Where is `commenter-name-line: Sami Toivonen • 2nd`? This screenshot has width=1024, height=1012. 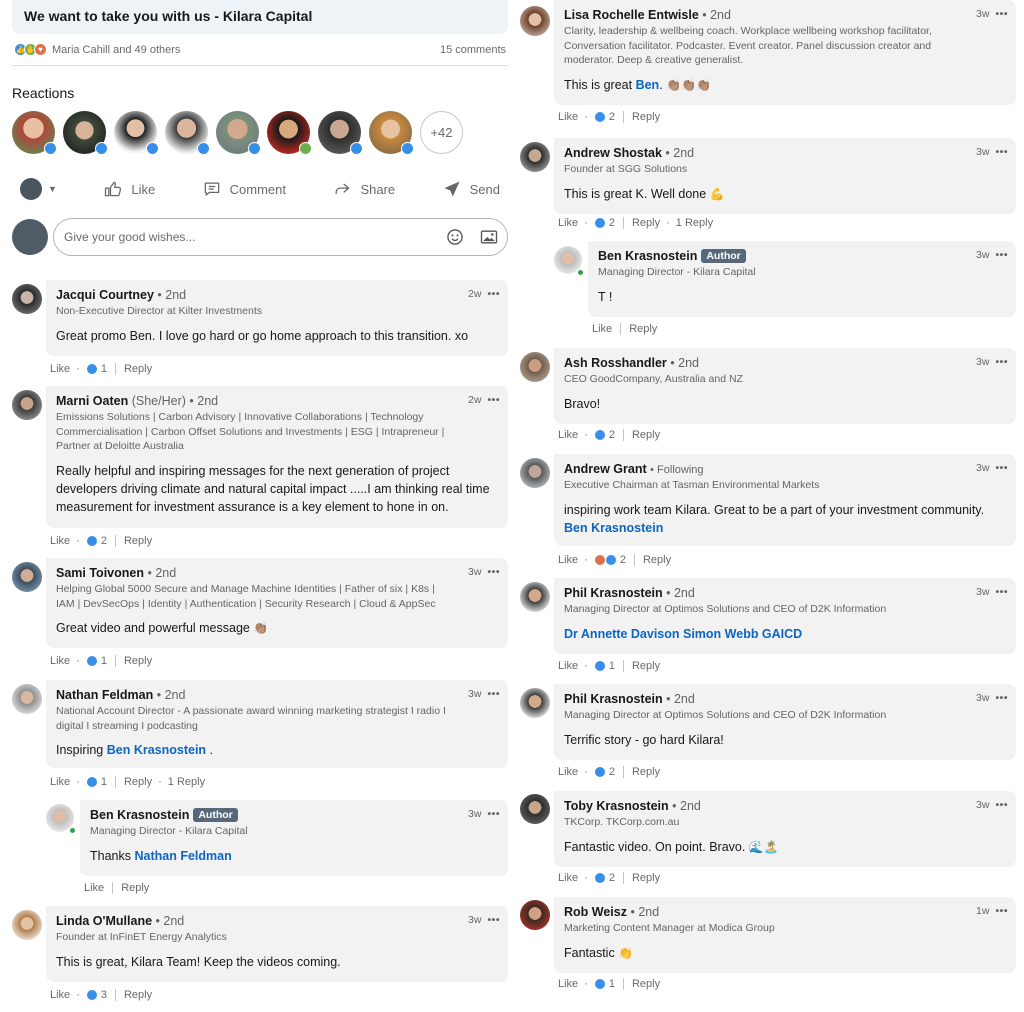
commenter-name-line: Sami Toivonen • 2nd is located at coordinates (278, 573).